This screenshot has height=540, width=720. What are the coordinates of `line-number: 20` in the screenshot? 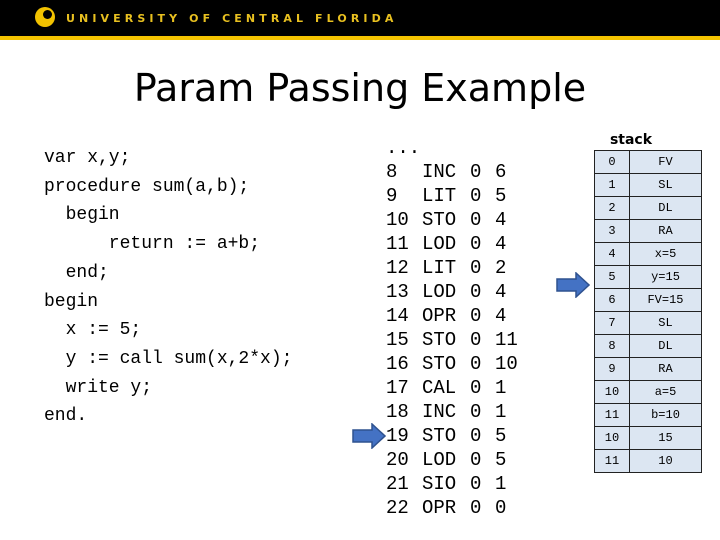 It's located at (397, 460).